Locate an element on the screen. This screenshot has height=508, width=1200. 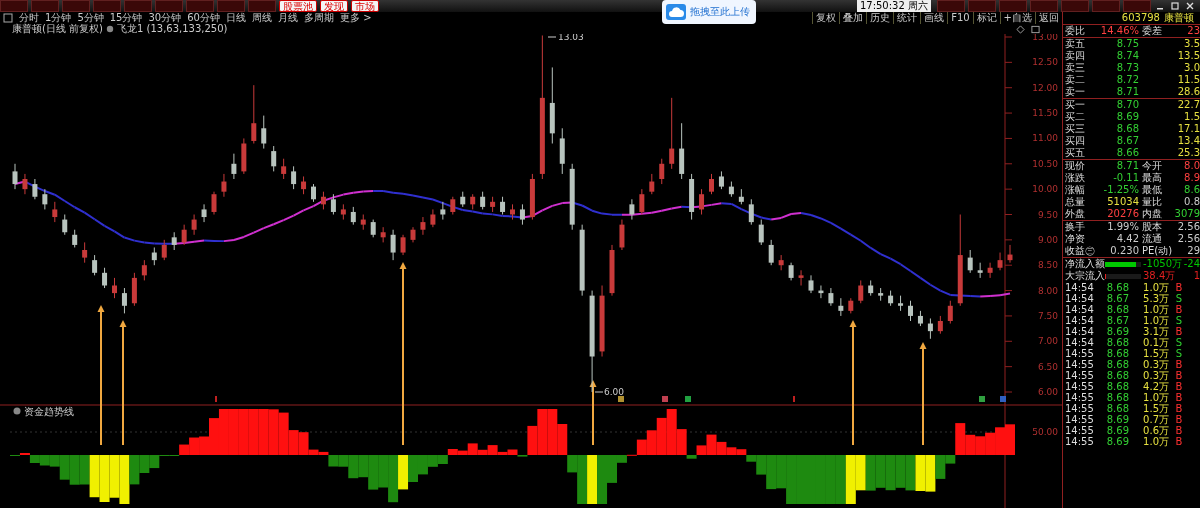
toolbar-button: 历史 is located at coordinates (880, 18).